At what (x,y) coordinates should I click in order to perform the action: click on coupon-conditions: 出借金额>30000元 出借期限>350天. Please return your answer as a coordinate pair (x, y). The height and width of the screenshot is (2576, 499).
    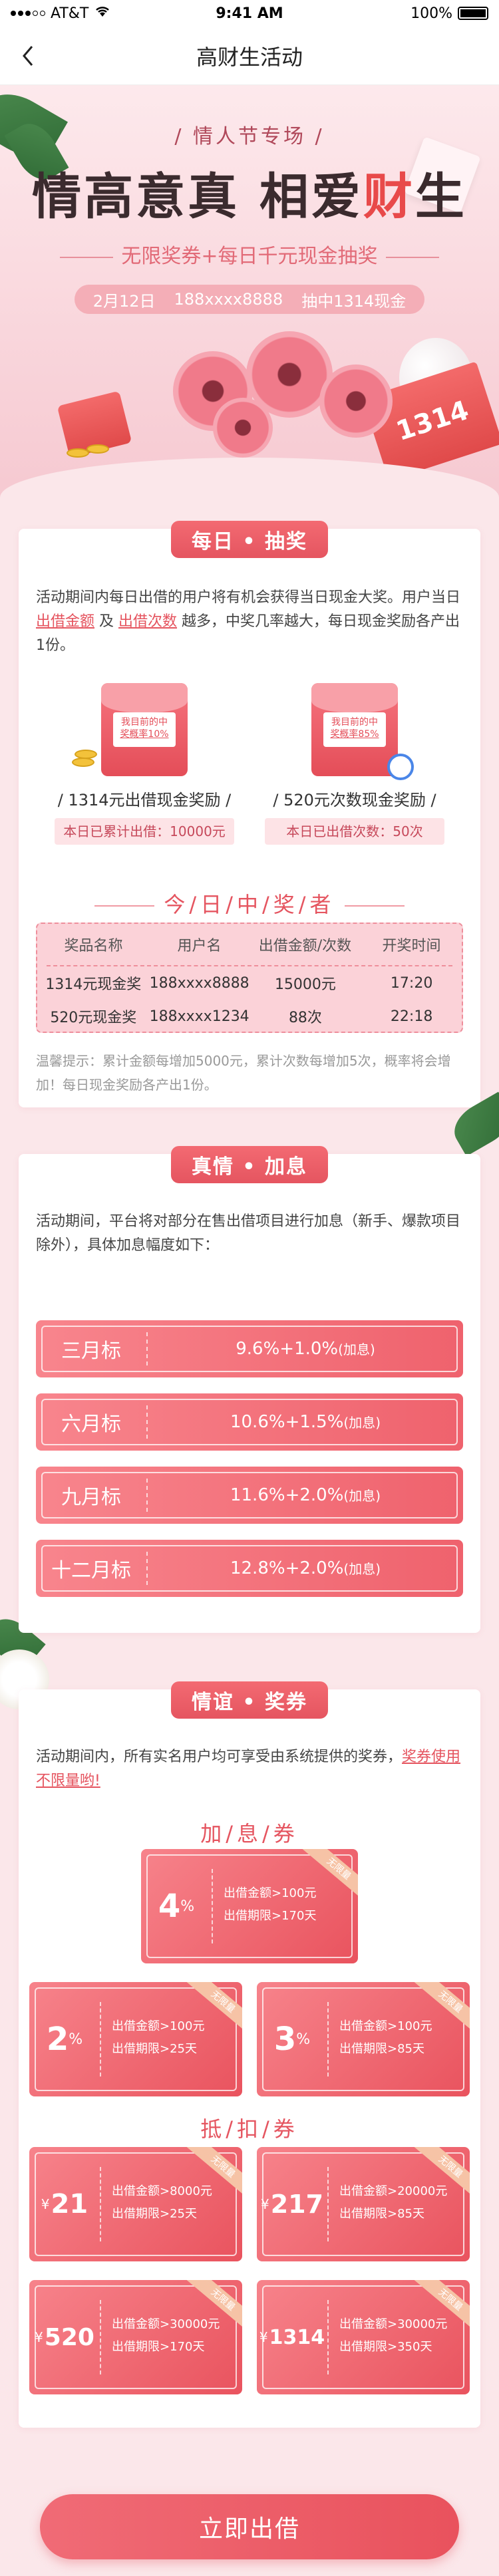
    Looking at the image, I should click on (393, 2335).